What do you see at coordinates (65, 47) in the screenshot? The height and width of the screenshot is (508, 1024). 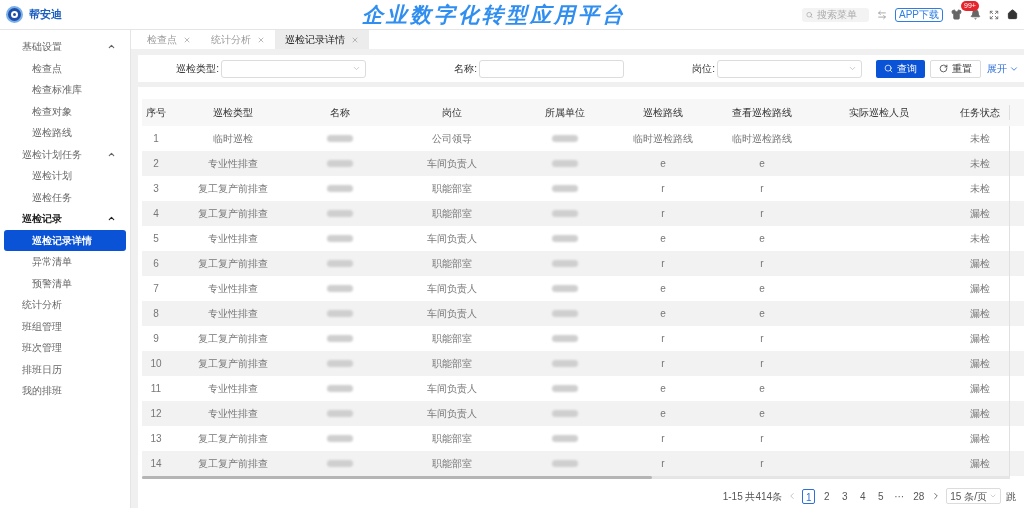 I see `sidebar-group: 基础设置` at bounding box center [65, 47].